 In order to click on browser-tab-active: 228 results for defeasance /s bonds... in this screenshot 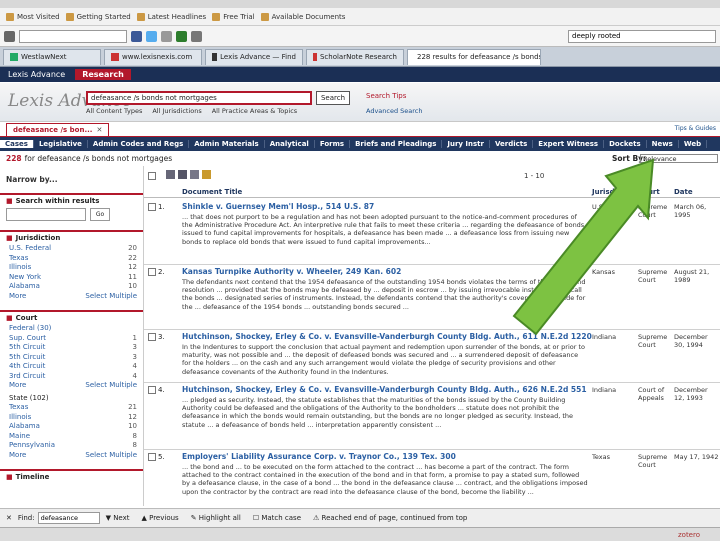, I will do `click(474, 56)`.